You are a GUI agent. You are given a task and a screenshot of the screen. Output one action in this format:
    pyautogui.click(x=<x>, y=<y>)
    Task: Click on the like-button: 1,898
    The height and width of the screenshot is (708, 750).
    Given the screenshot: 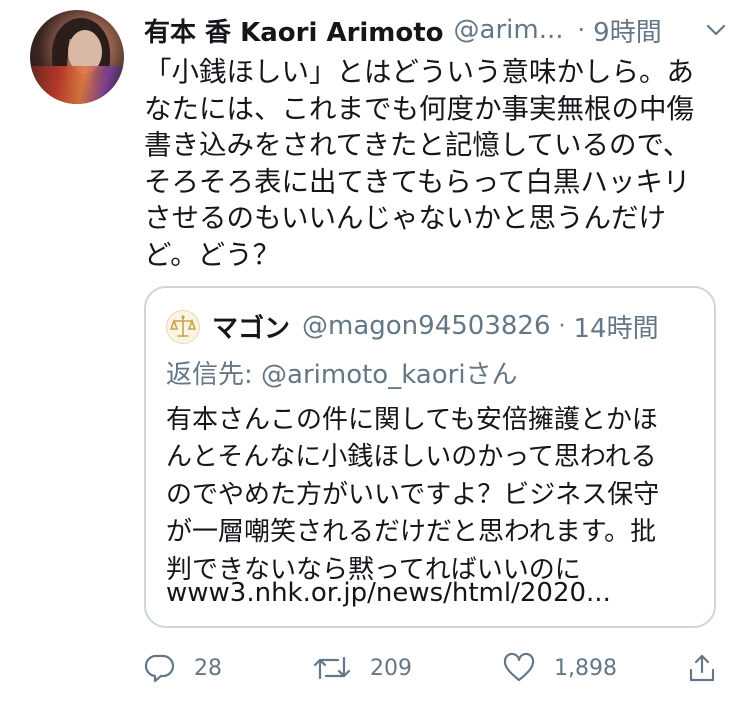 What is the action you would take?
    pyautogui.click(x=559, y=668)
    